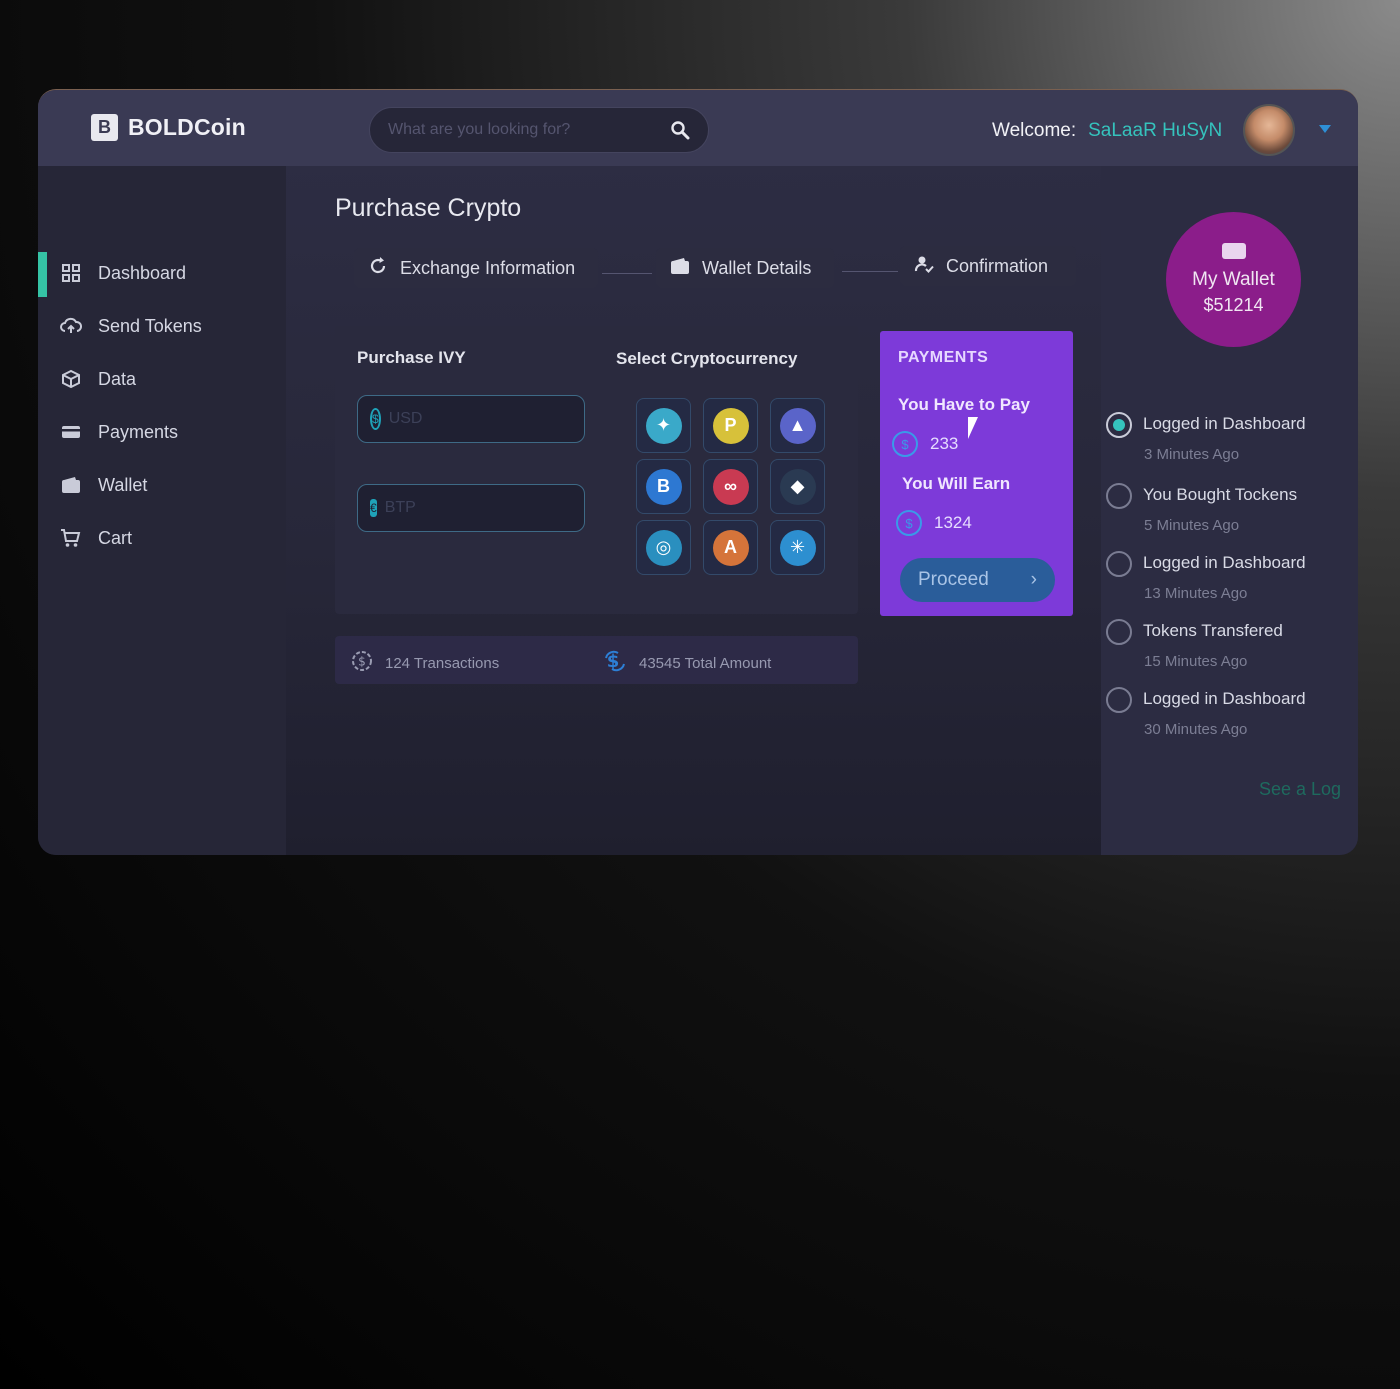 This screenshot has width=1400, height=1389. I want to click on activity-time: 3 Minutes Ago, so click(1192, 454).